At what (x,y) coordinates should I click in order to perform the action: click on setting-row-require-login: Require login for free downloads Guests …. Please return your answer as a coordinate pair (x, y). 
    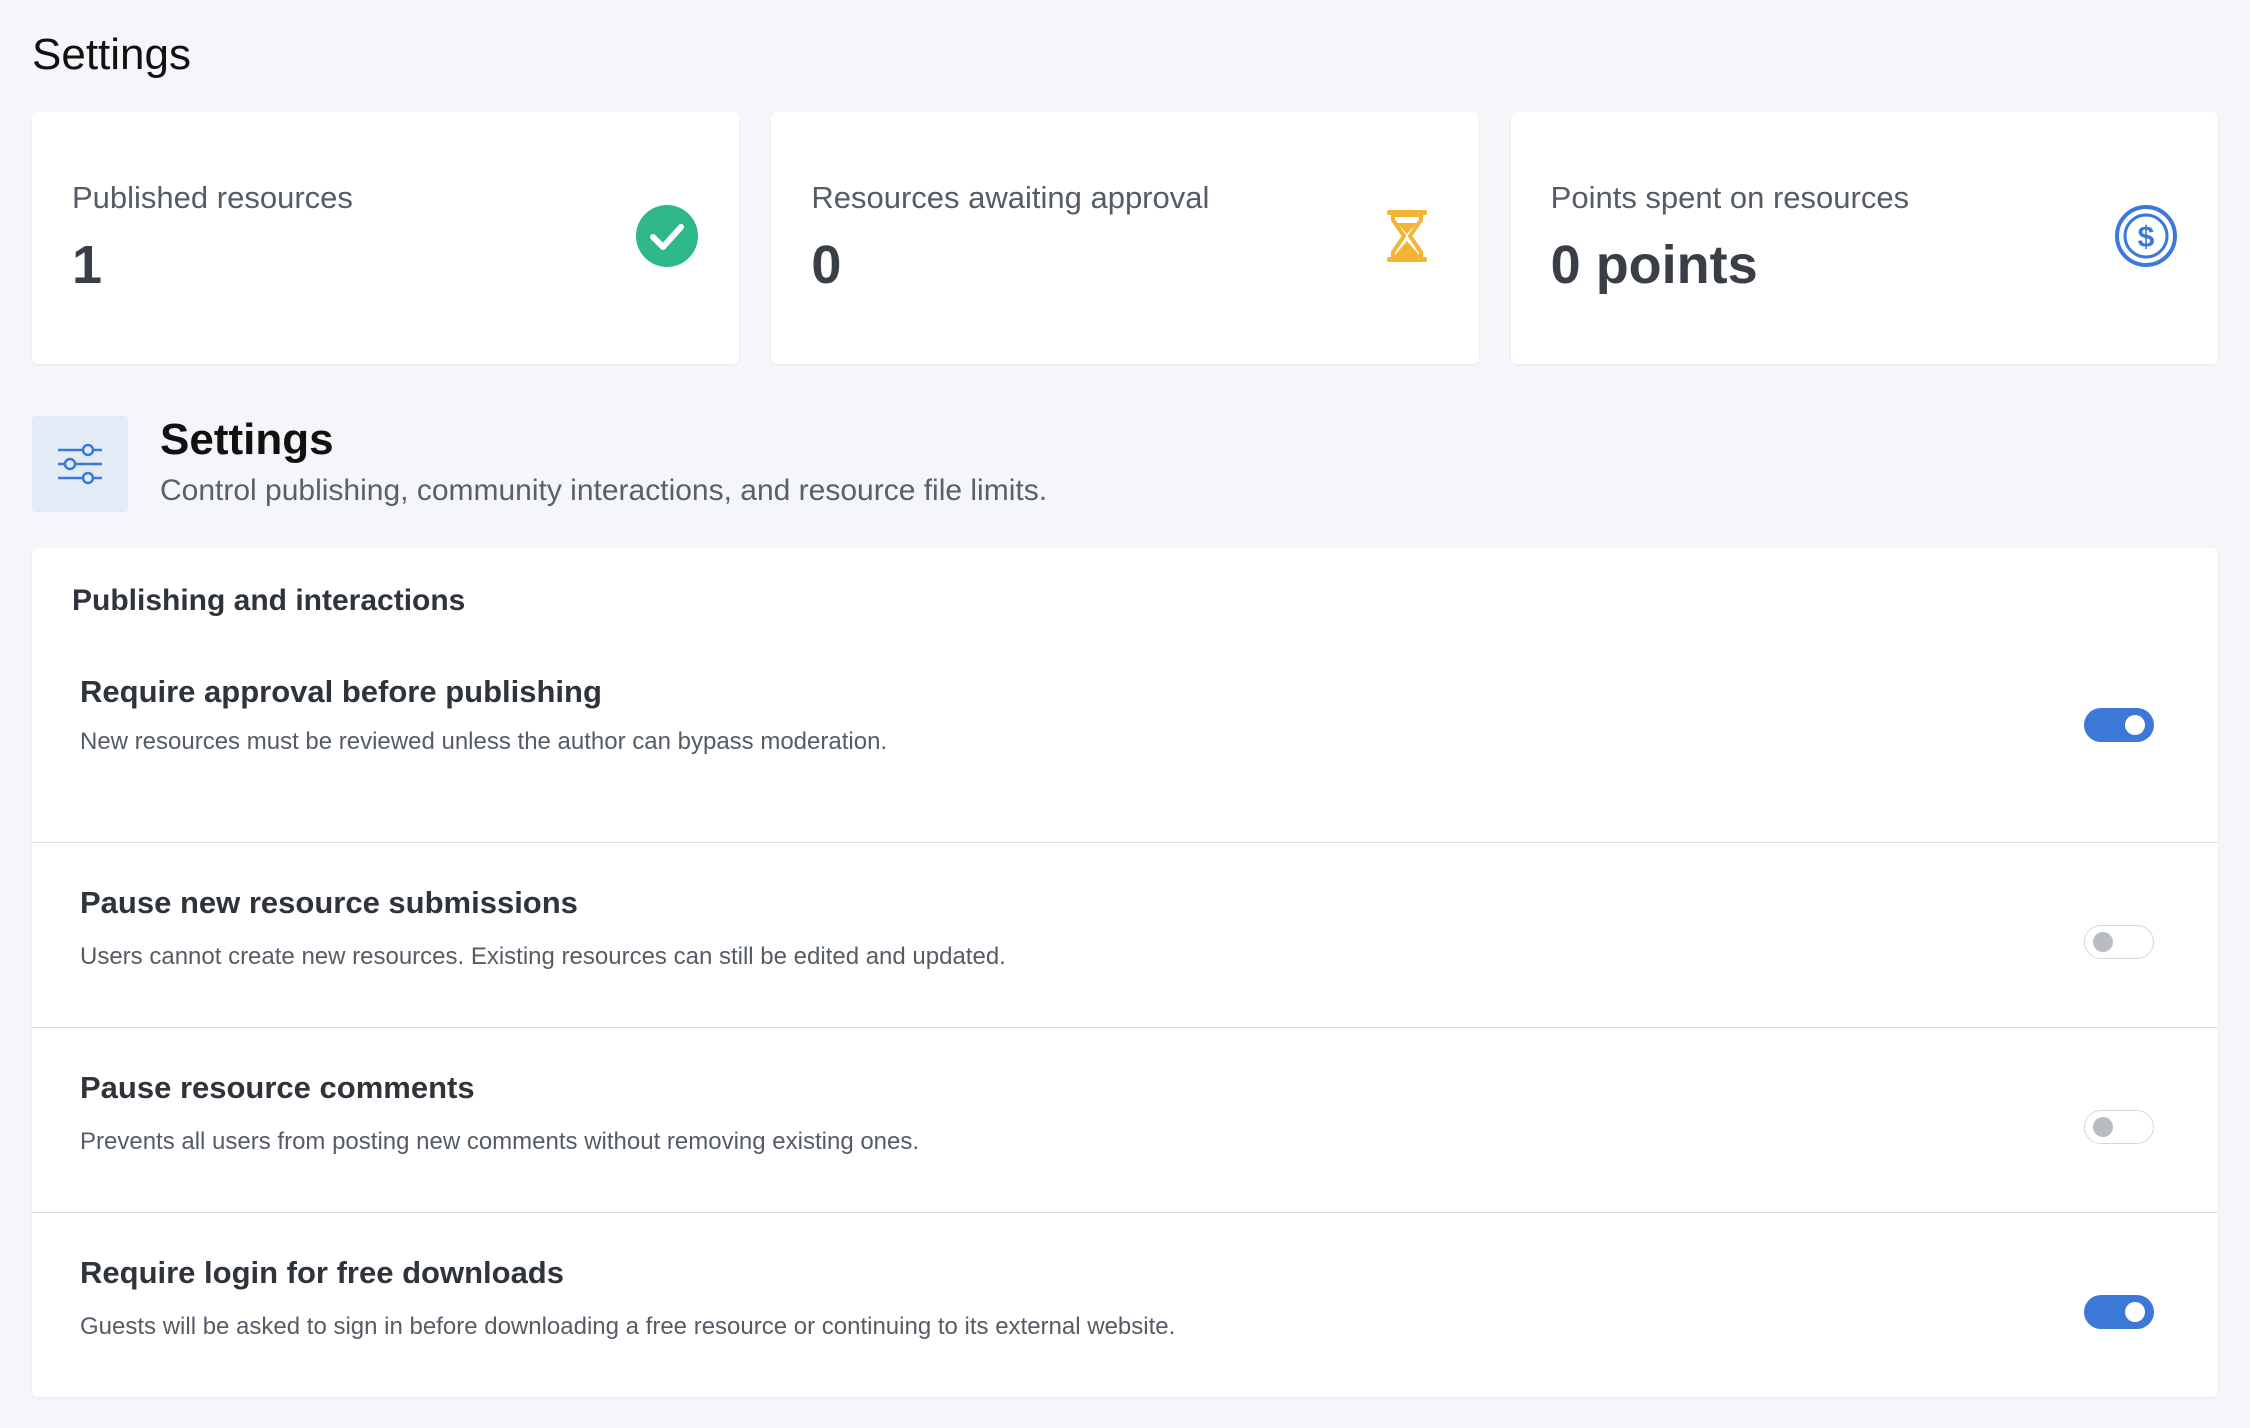
    Looking at the image, I should click on (1125, 1304).